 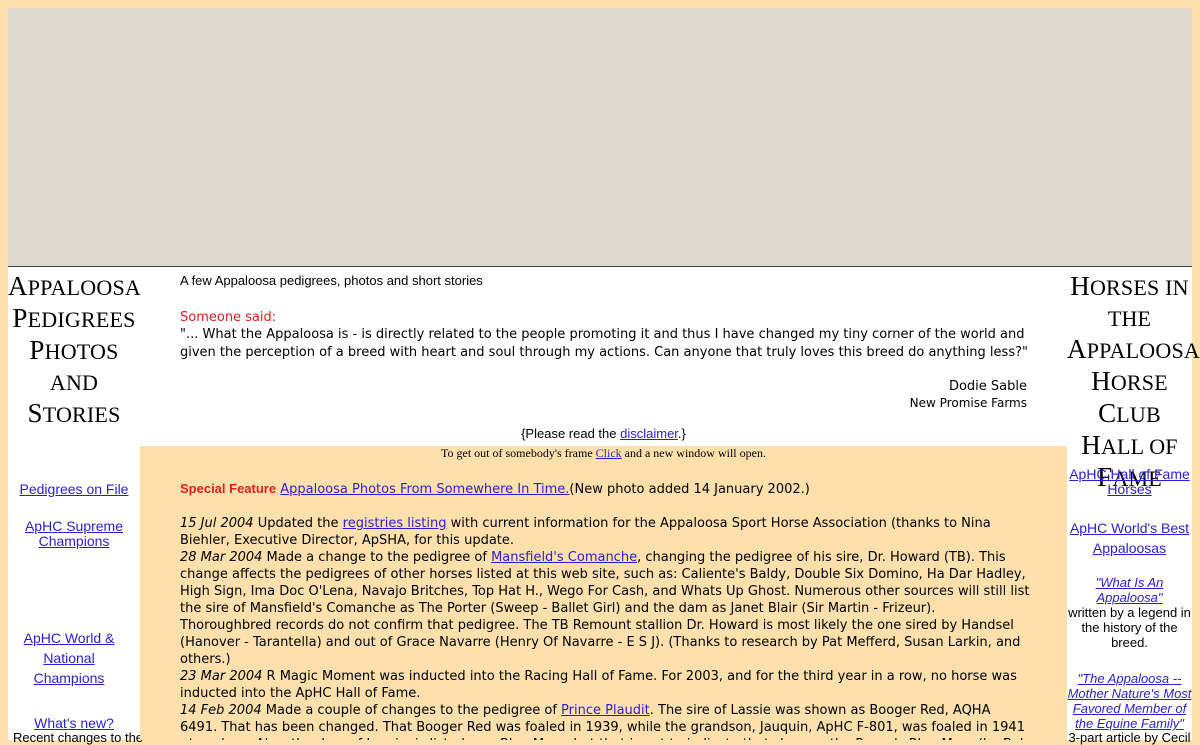 What do you see at coordinates (74, 534) in the screenshot?
I see `supreme-champions-link: ApHC Supreme Champions` at bounding box center [74, 534].